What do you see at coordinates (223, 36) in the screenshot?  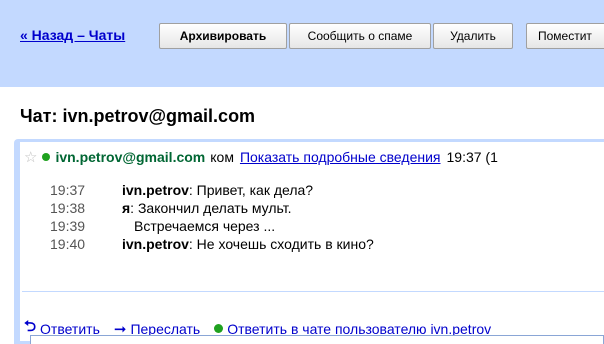 I see `archive-button: Архивировать` at bounding box center [223, 36].